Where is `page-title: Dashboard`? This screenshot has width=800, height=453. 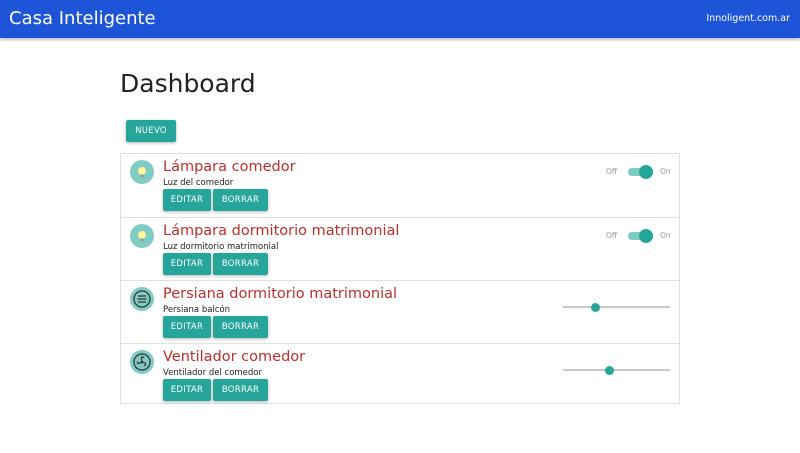 page-title: Dashboard is located at coordinates (188, 83).